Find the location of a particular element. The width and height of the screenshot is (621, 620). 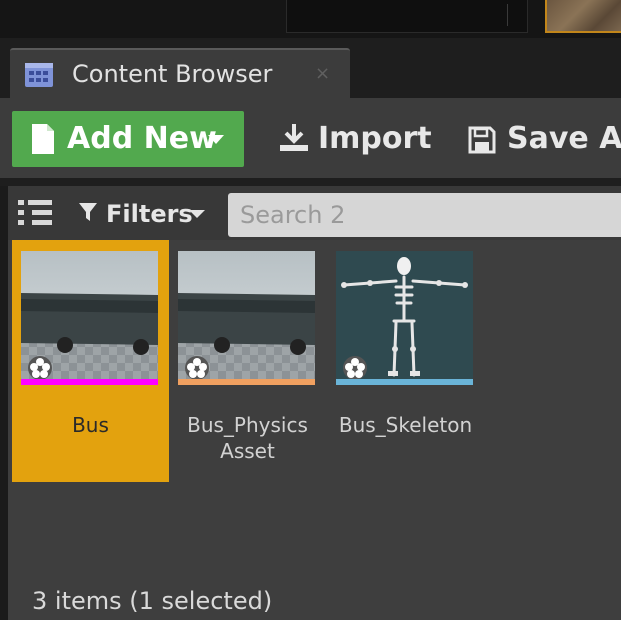

search-input is located at coordinates (424, 215).